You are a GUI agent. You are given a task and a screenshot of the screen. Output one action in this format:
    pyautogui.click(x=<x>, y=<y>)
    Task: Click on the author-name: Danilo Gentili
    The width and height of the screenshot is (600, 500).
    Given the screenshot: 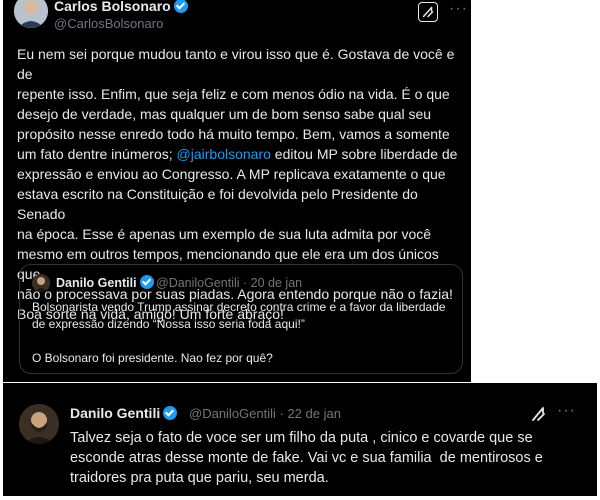 What is the action you would take?
    pyautogui.click(x=124, y=413)
    